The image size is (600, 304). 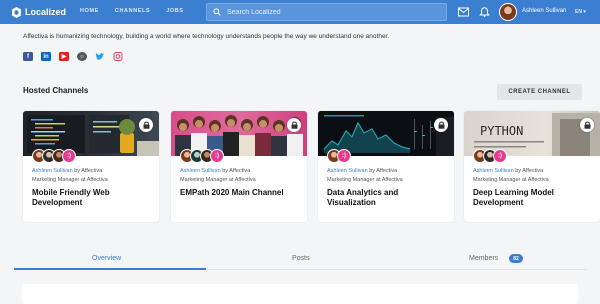 I want to click on channel-title: EMPath 2020 Main Channel, so click(x=241, y=193).